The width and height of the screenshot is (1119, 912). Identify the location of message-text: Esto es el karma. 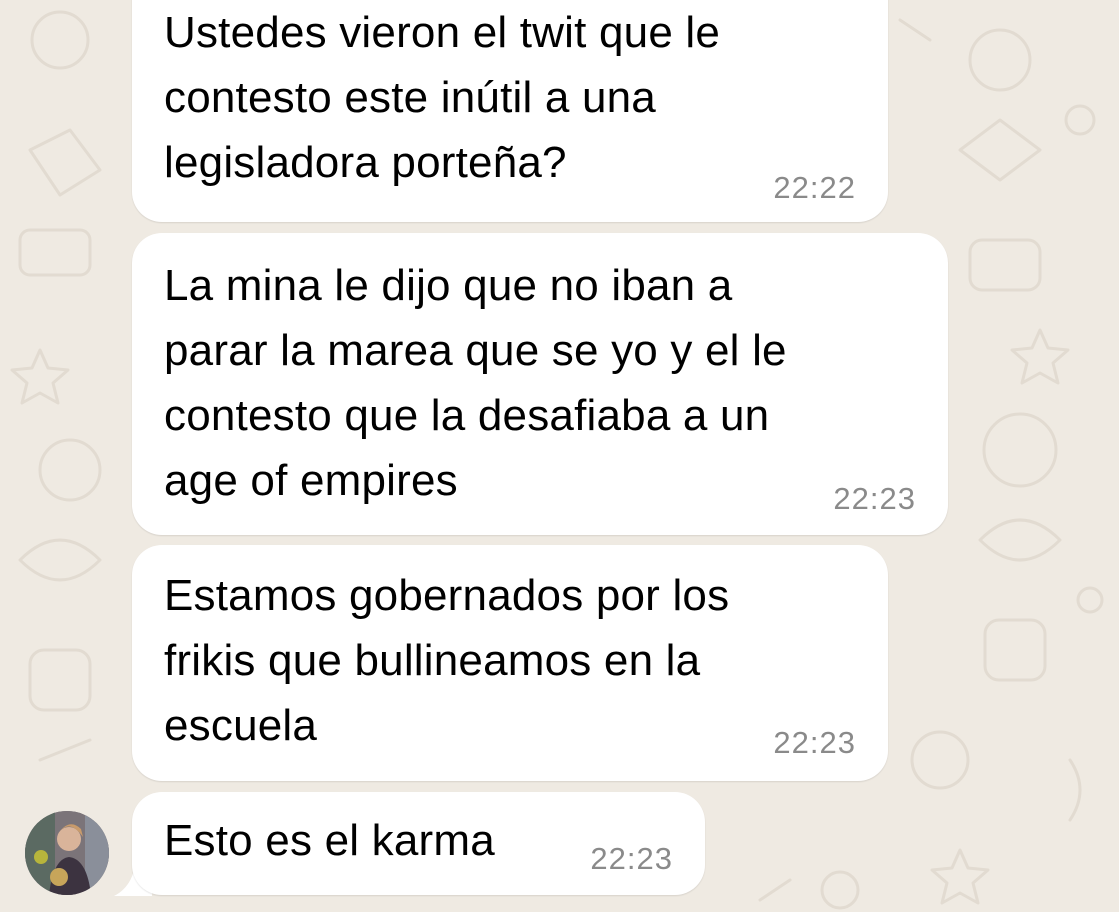
(329, 840).